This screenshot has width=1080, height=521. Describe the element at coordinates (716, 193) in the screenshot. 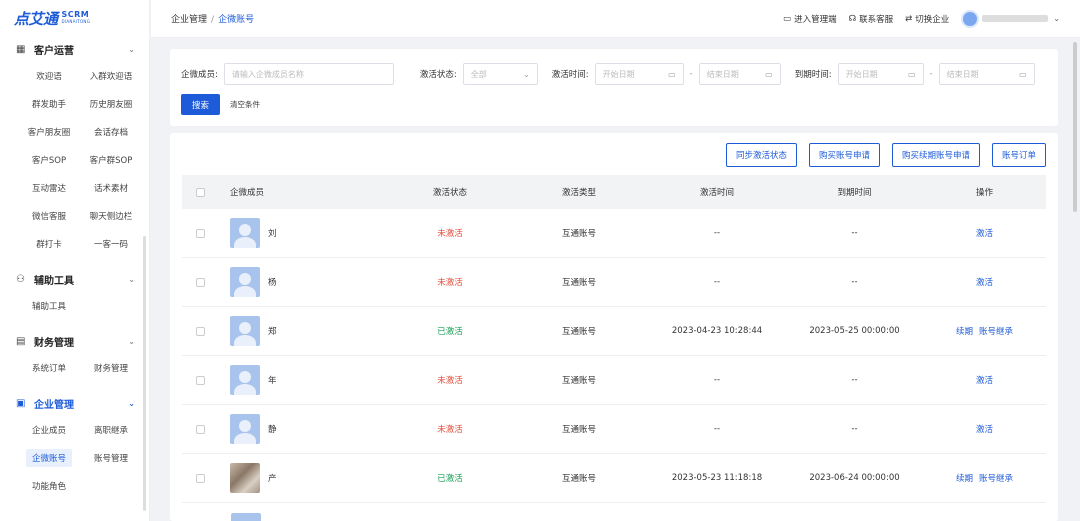

I see `col-activated: 激活时间` at that location.